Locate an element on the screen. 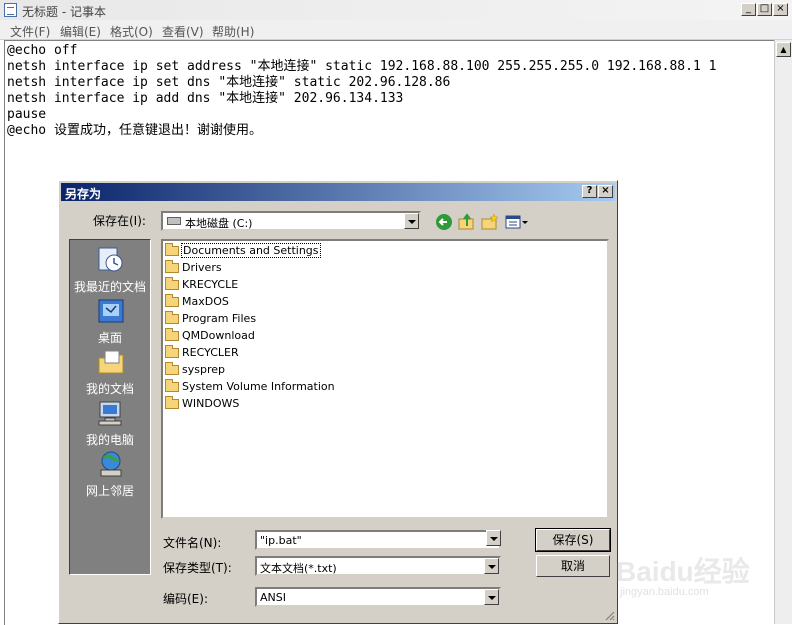 The width and height of the screenshot is (792, 625). encoding-label: 编码(E): is located at coordinates (185, 599).